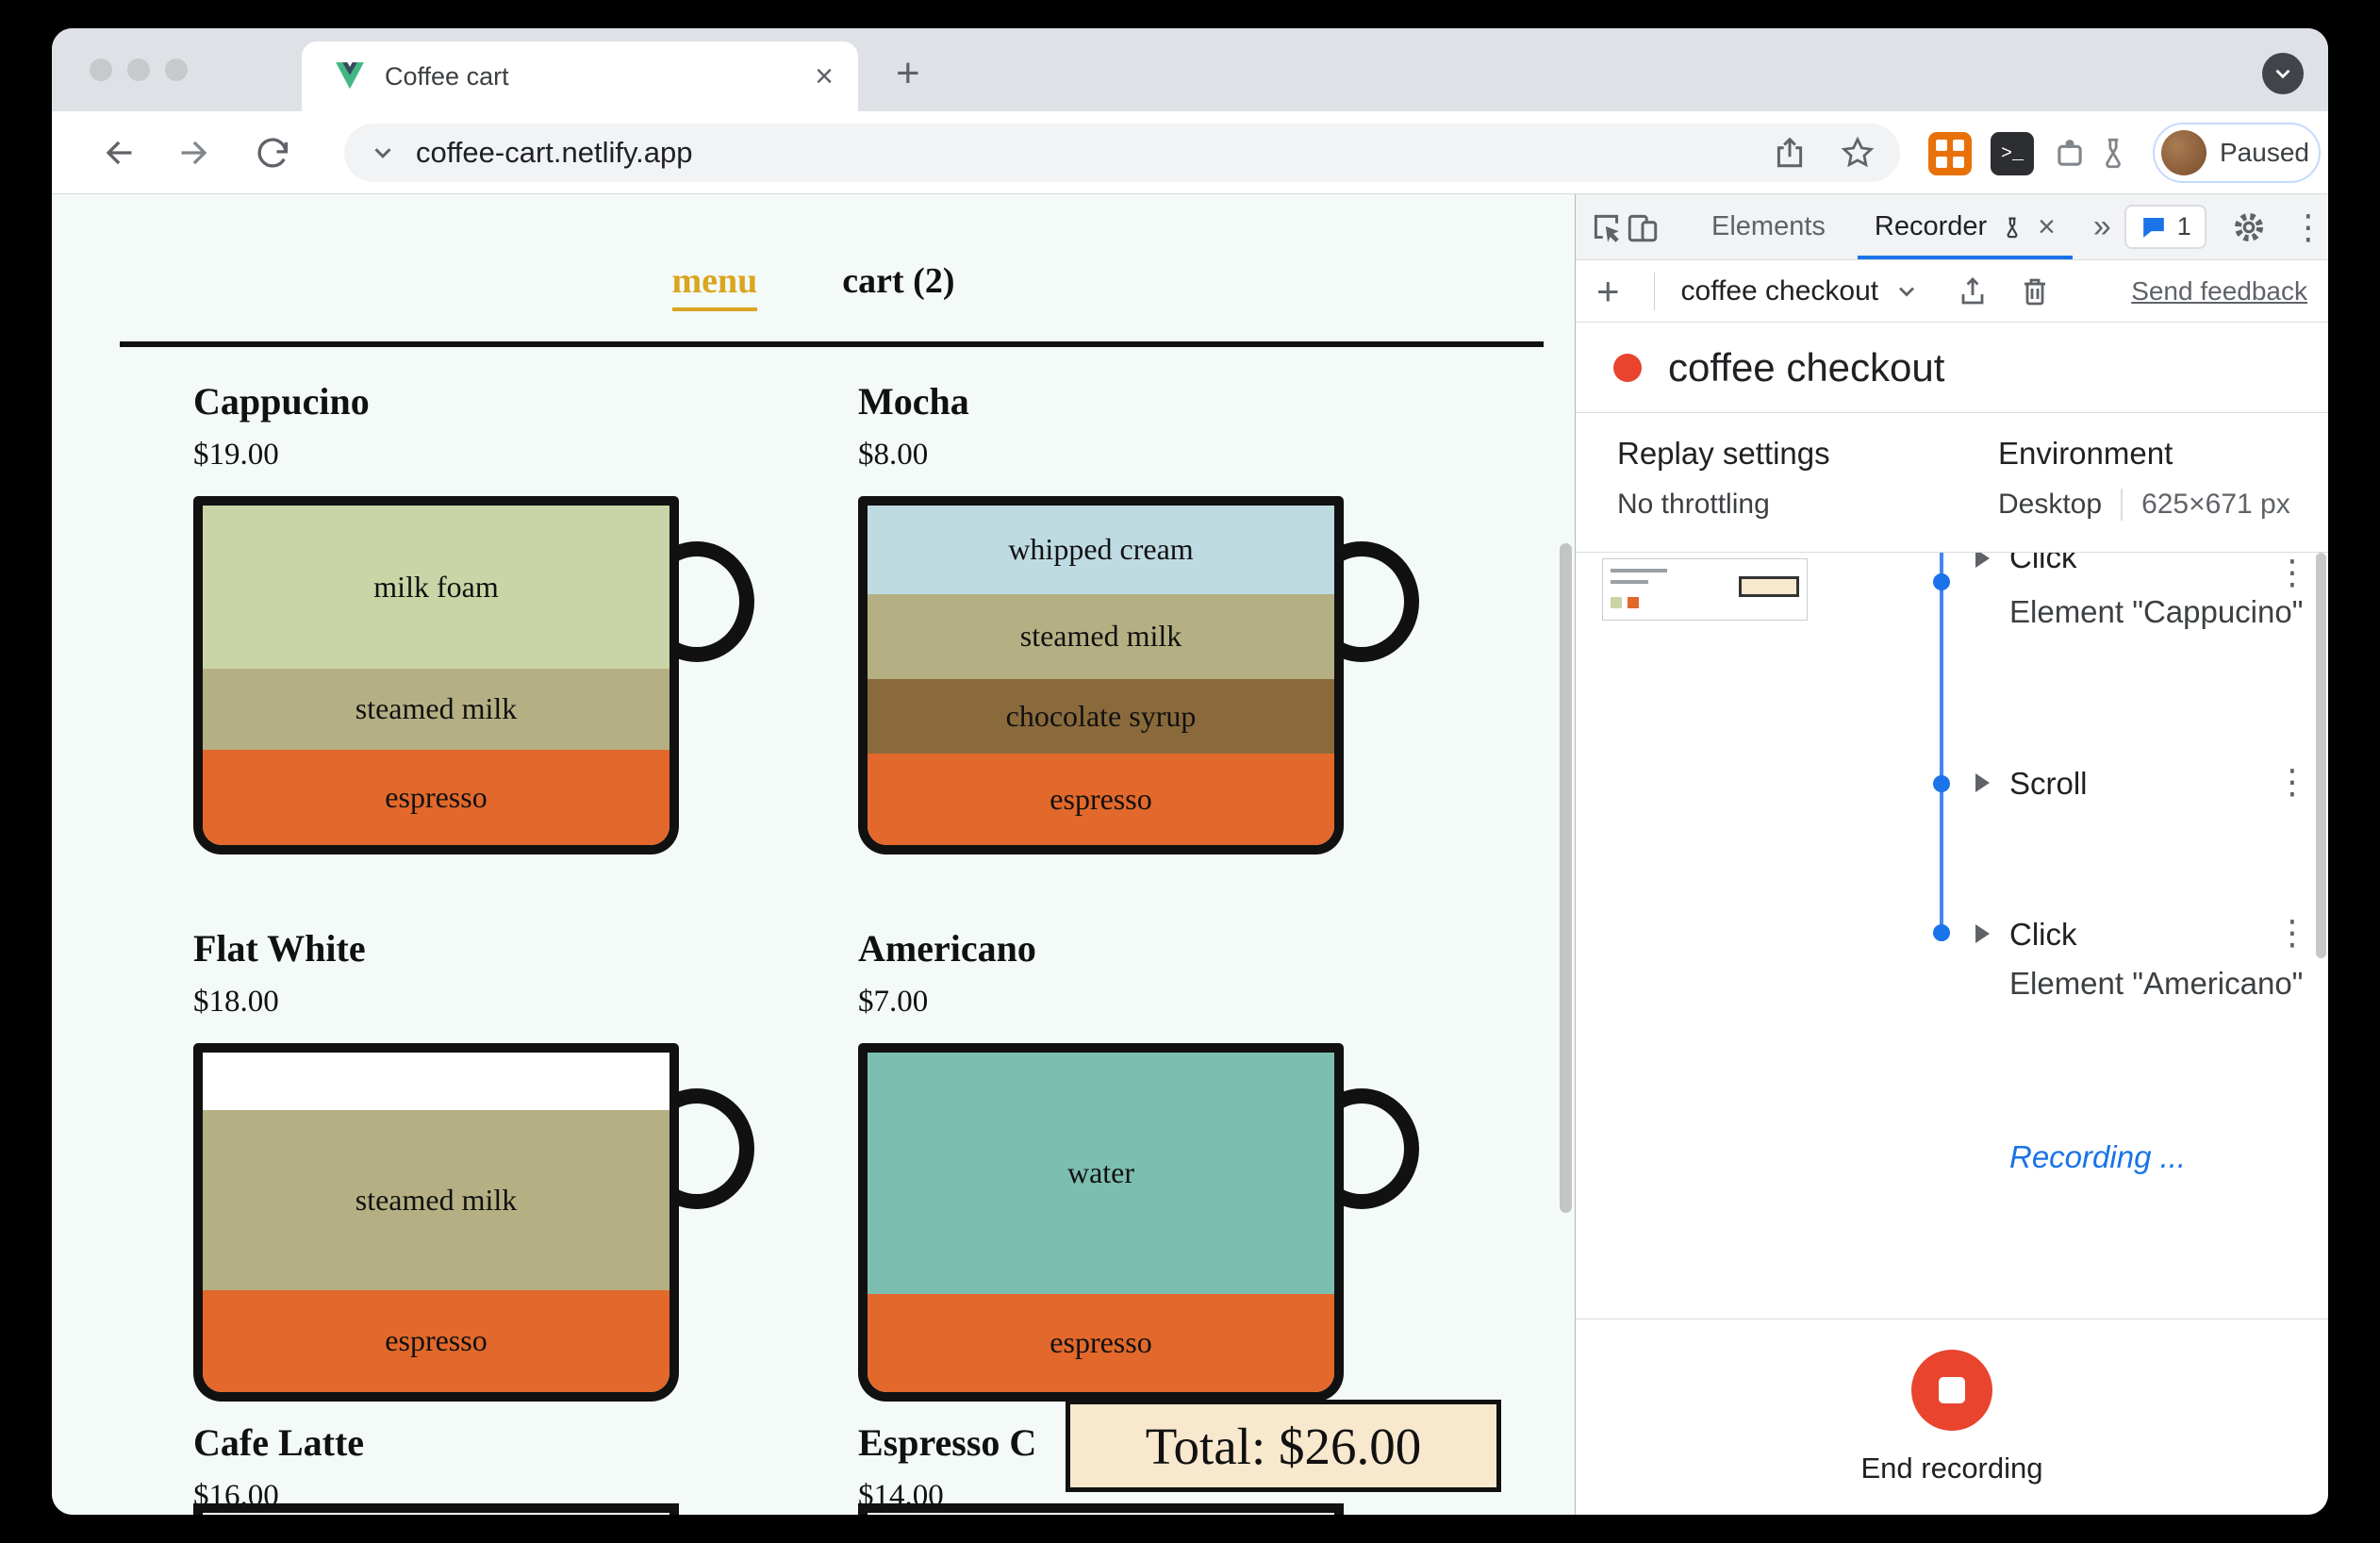 Image resolution: width=2380 pixels, height=1543 pixels. Describe the element at coordinates (2249, 227) in the screenshot. I see `devtools-settings-gear-icon` at that location.